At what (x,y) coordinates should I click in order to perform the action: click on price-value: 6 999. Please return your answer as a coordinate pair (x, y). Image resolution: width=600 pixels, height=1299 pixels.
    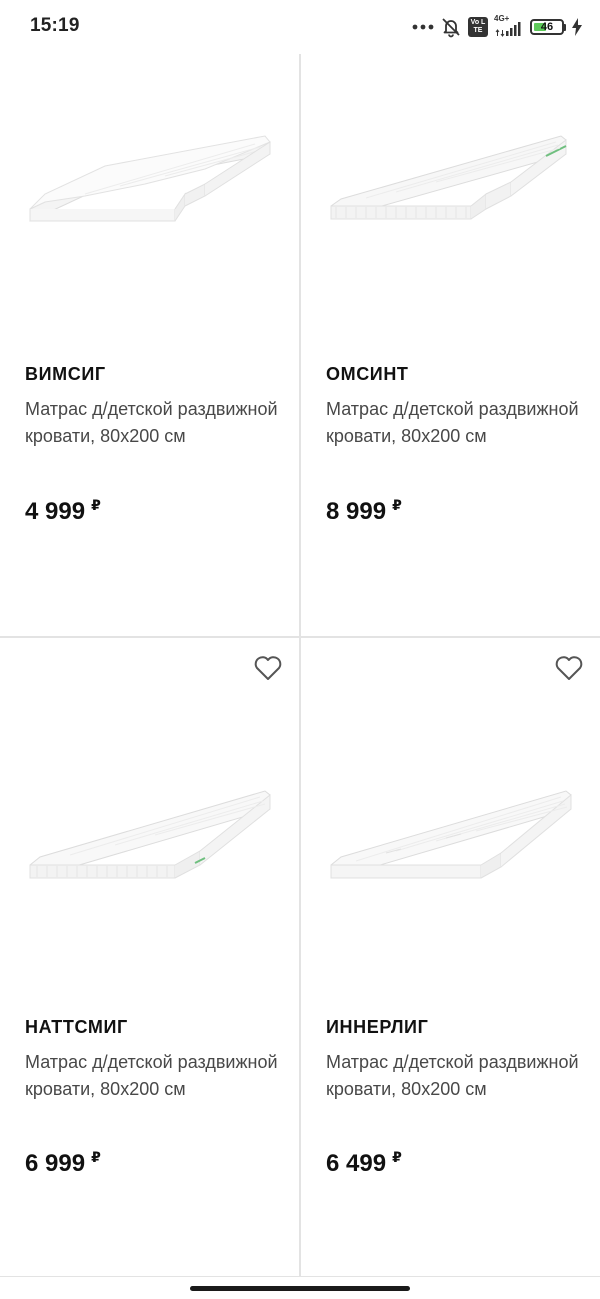
    Looking at the image, I should click on (55, 1163).